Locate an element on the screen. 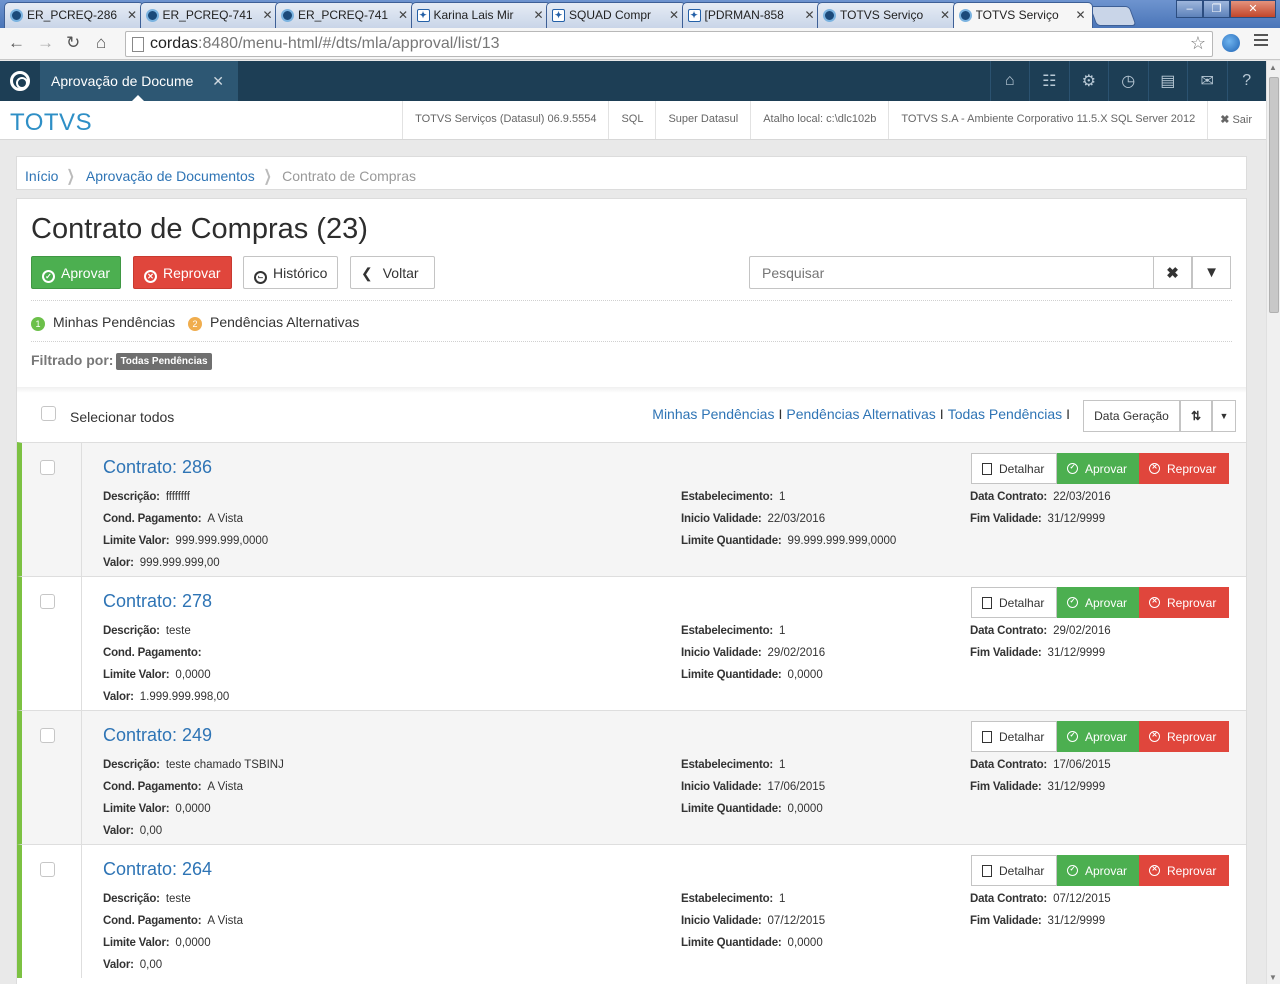  browser-tab: ✦ [PDRMAN-858 ✕ is located at coordinates (751, 15).